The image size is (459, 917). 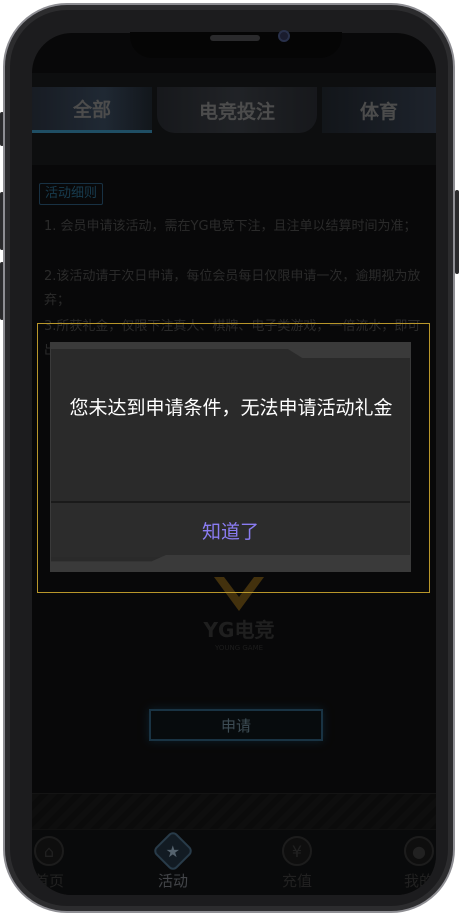 I want to click on speaker-grille, so click(x=235, y=38).